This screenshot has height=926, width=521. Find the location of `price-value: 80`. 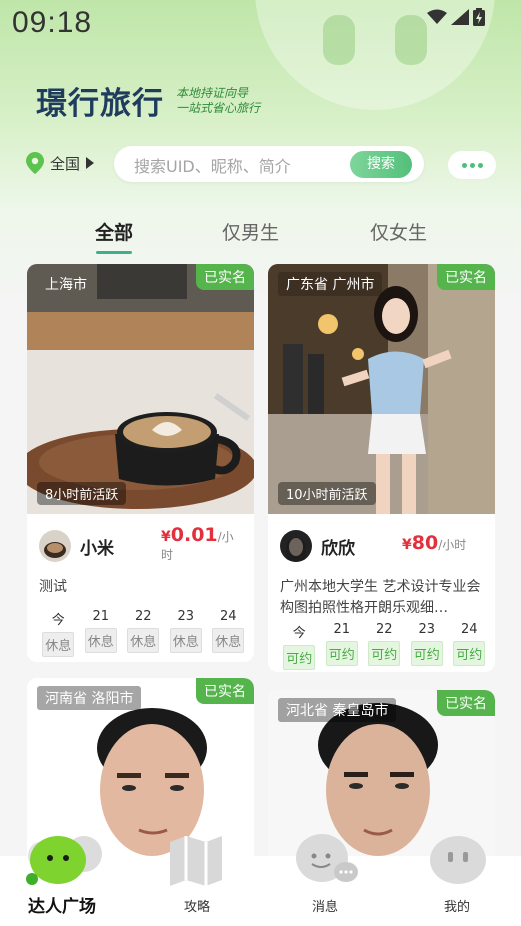

price-value: 80 is located at coordinates (425, 543).